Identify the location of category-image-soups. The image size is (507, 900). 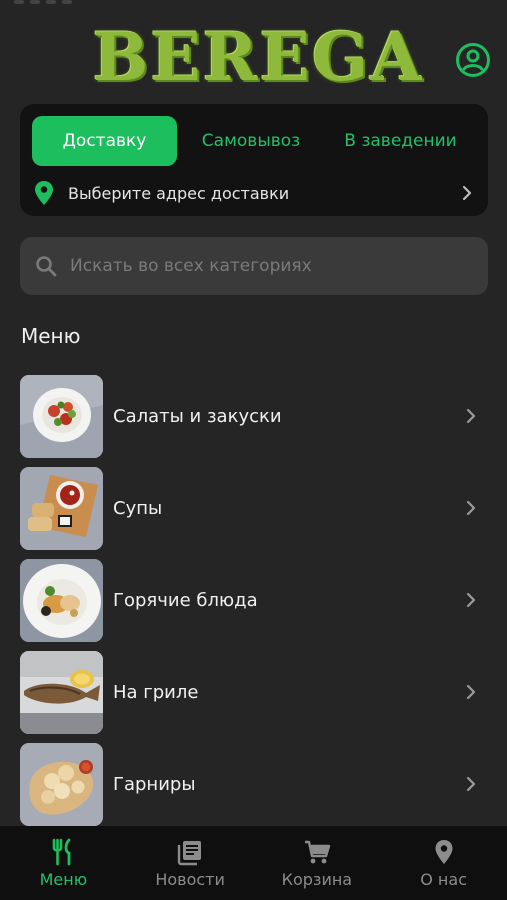
(61, 508).